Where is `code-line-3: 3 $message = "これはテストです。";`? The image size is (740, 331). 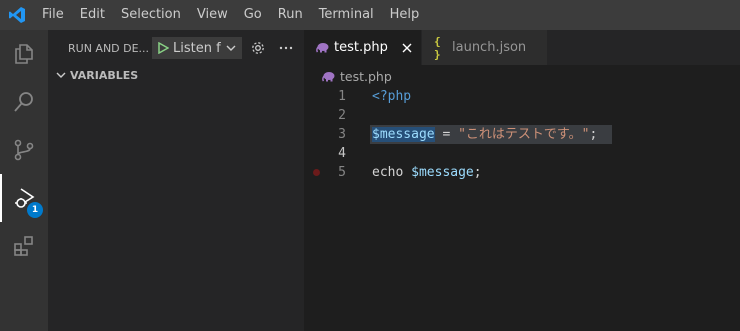
code-line-3: 3 $message = "これはテストです。"; is located at coordinates (522, 134).